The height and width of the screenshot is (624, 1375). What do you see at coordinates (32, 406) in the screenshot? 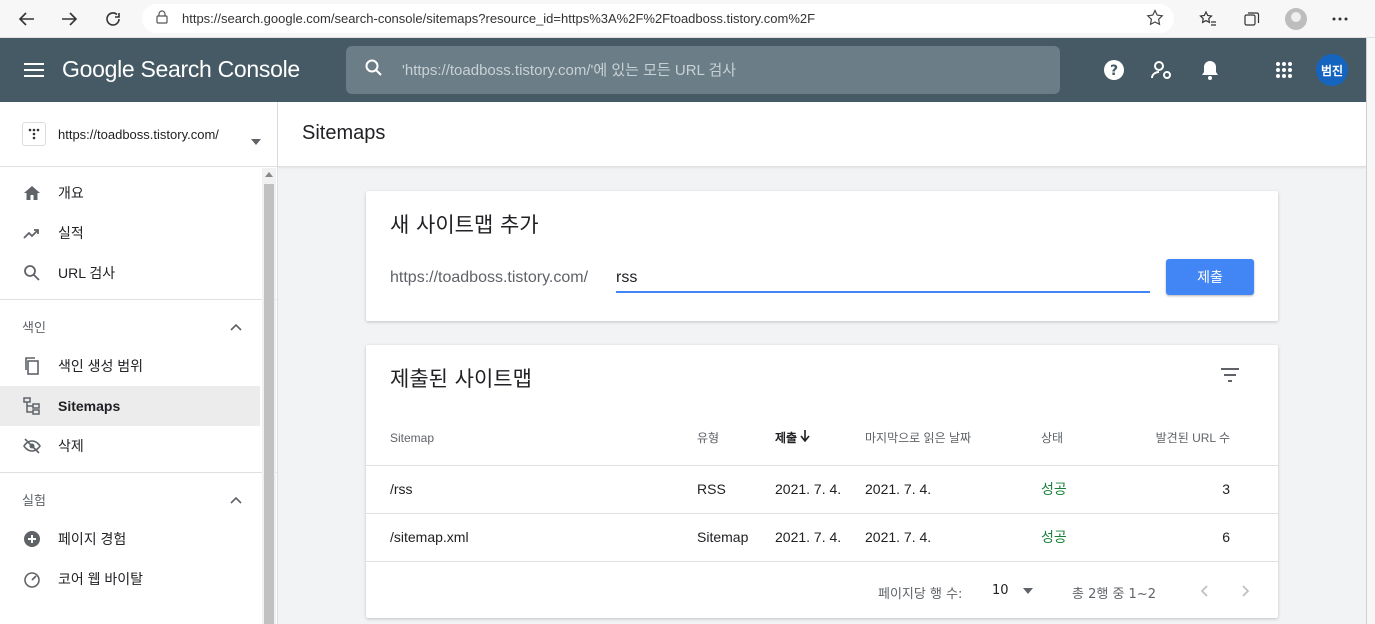
I see `sitemap-icon` at bounding box center [32, 406].